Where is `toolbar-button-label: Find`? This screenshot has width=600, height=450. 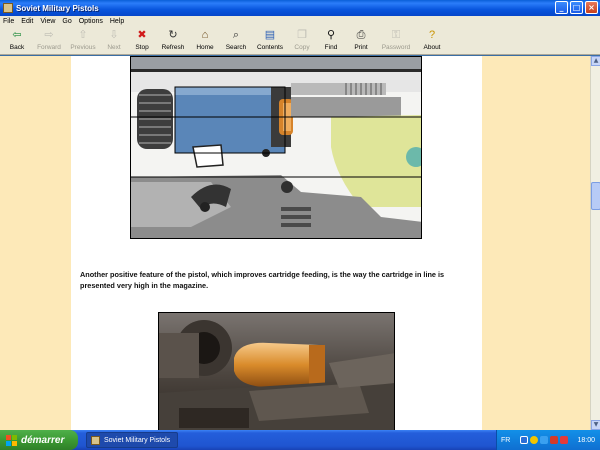
toolbar-button-label: Find is located at coordinates (331, 47).